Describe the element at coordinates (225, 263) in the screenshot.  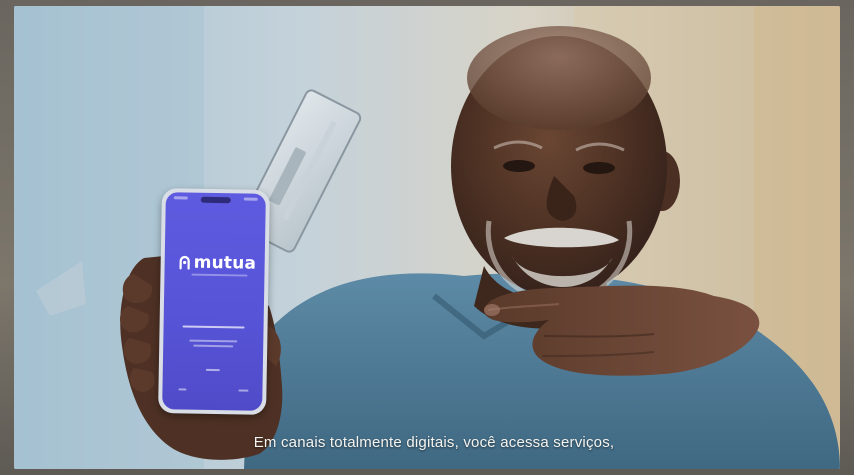
I see `logo-text: mutua` at that location.